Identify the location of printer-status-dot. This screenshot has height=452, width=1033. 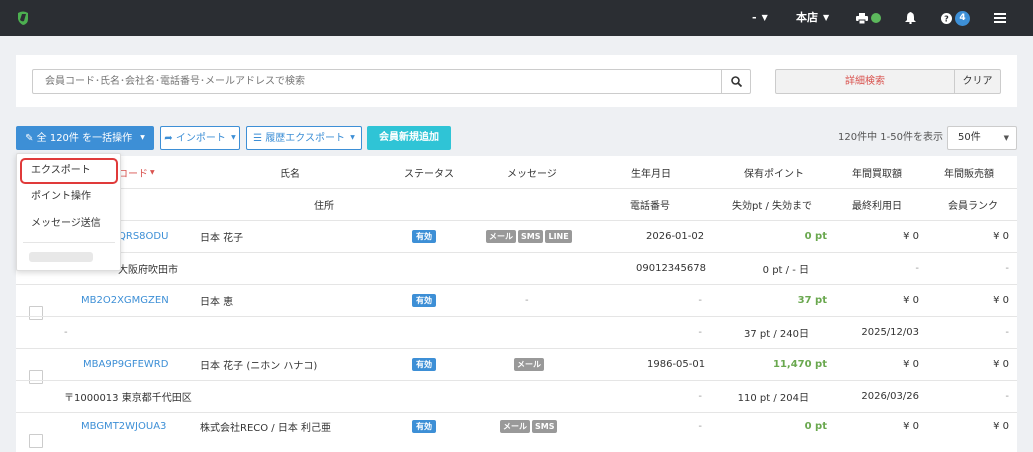
(876, 18).